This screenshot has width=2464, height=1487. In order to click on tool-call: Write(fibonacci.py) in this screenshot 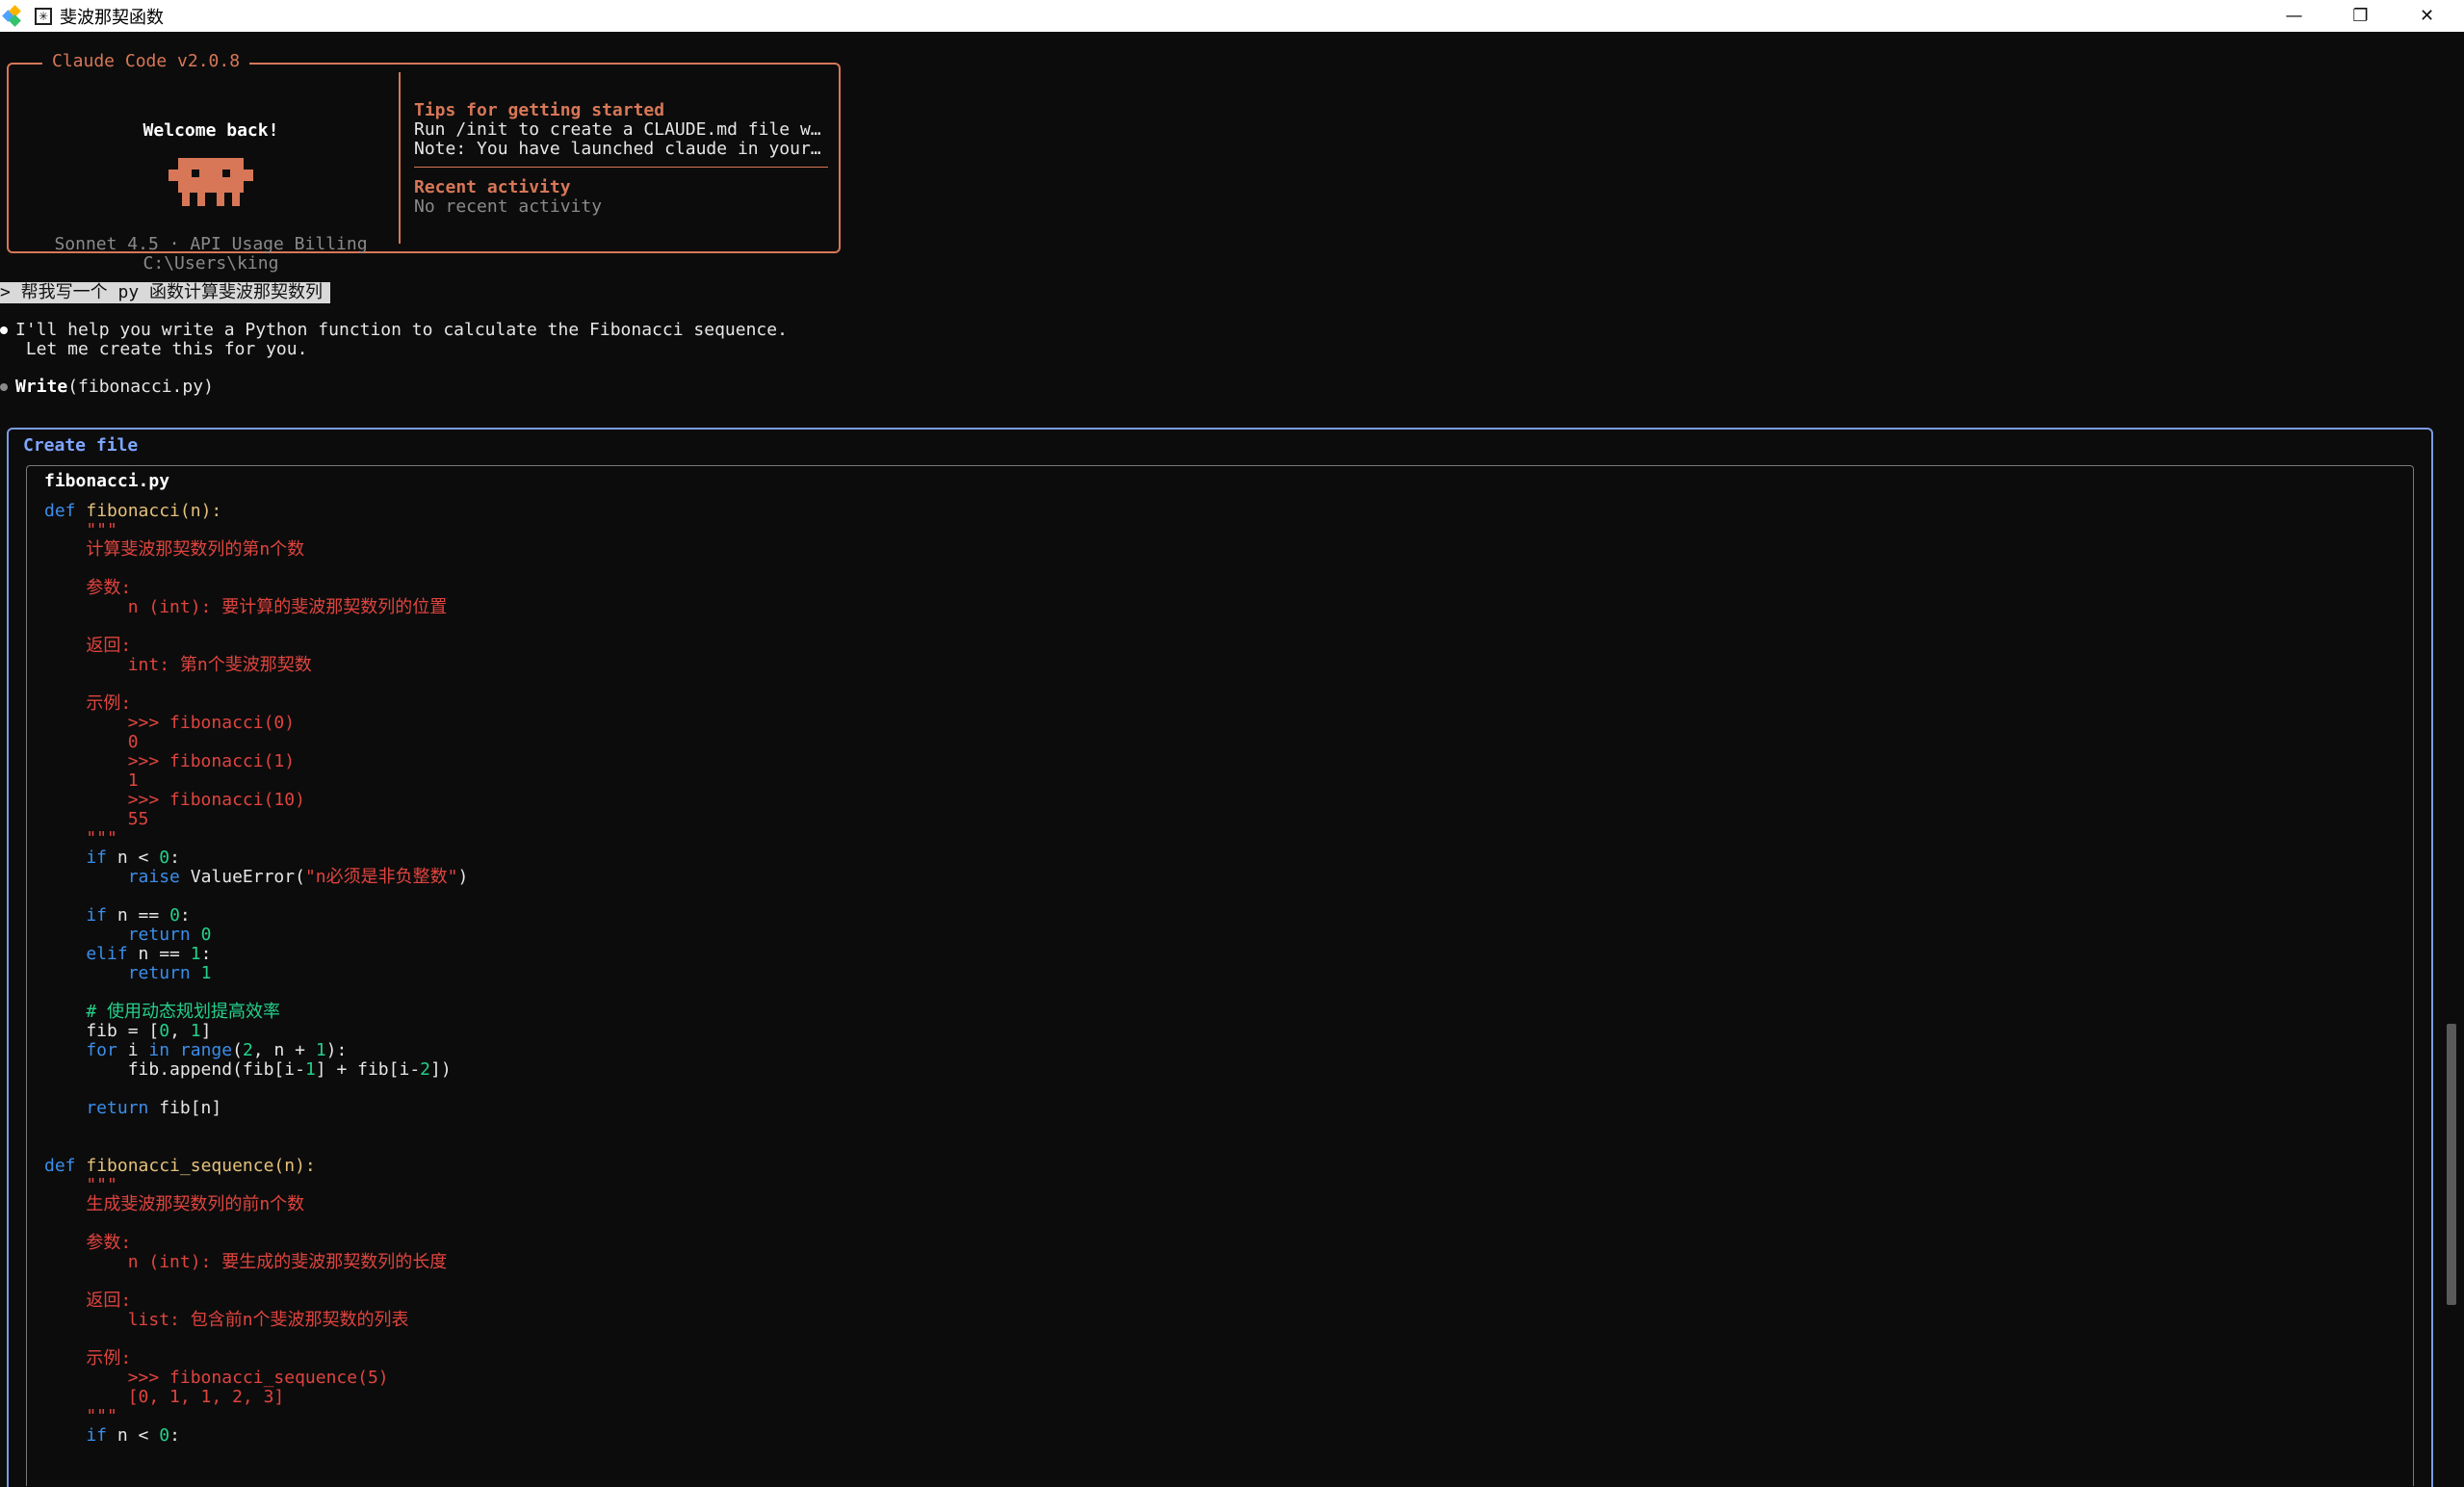, I will do `click(107, 387)`.